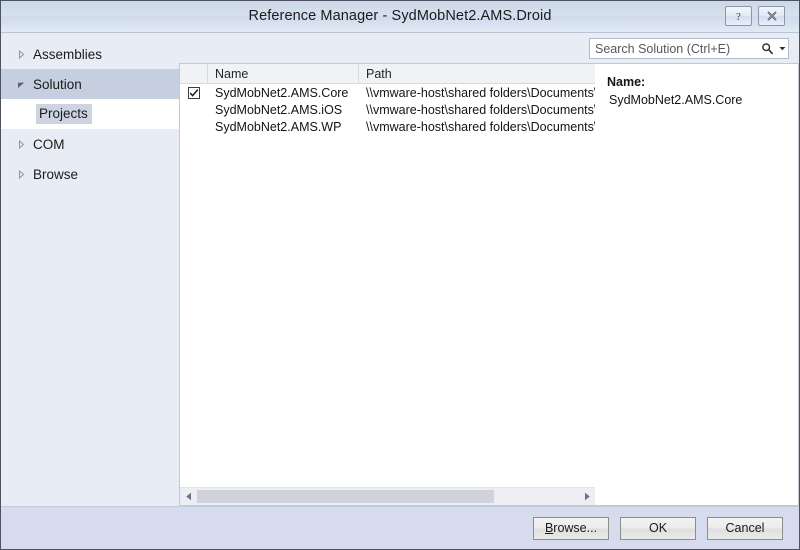  I want to click on row-name: SydMobNet2.AMS.Core, so click(282, 92).